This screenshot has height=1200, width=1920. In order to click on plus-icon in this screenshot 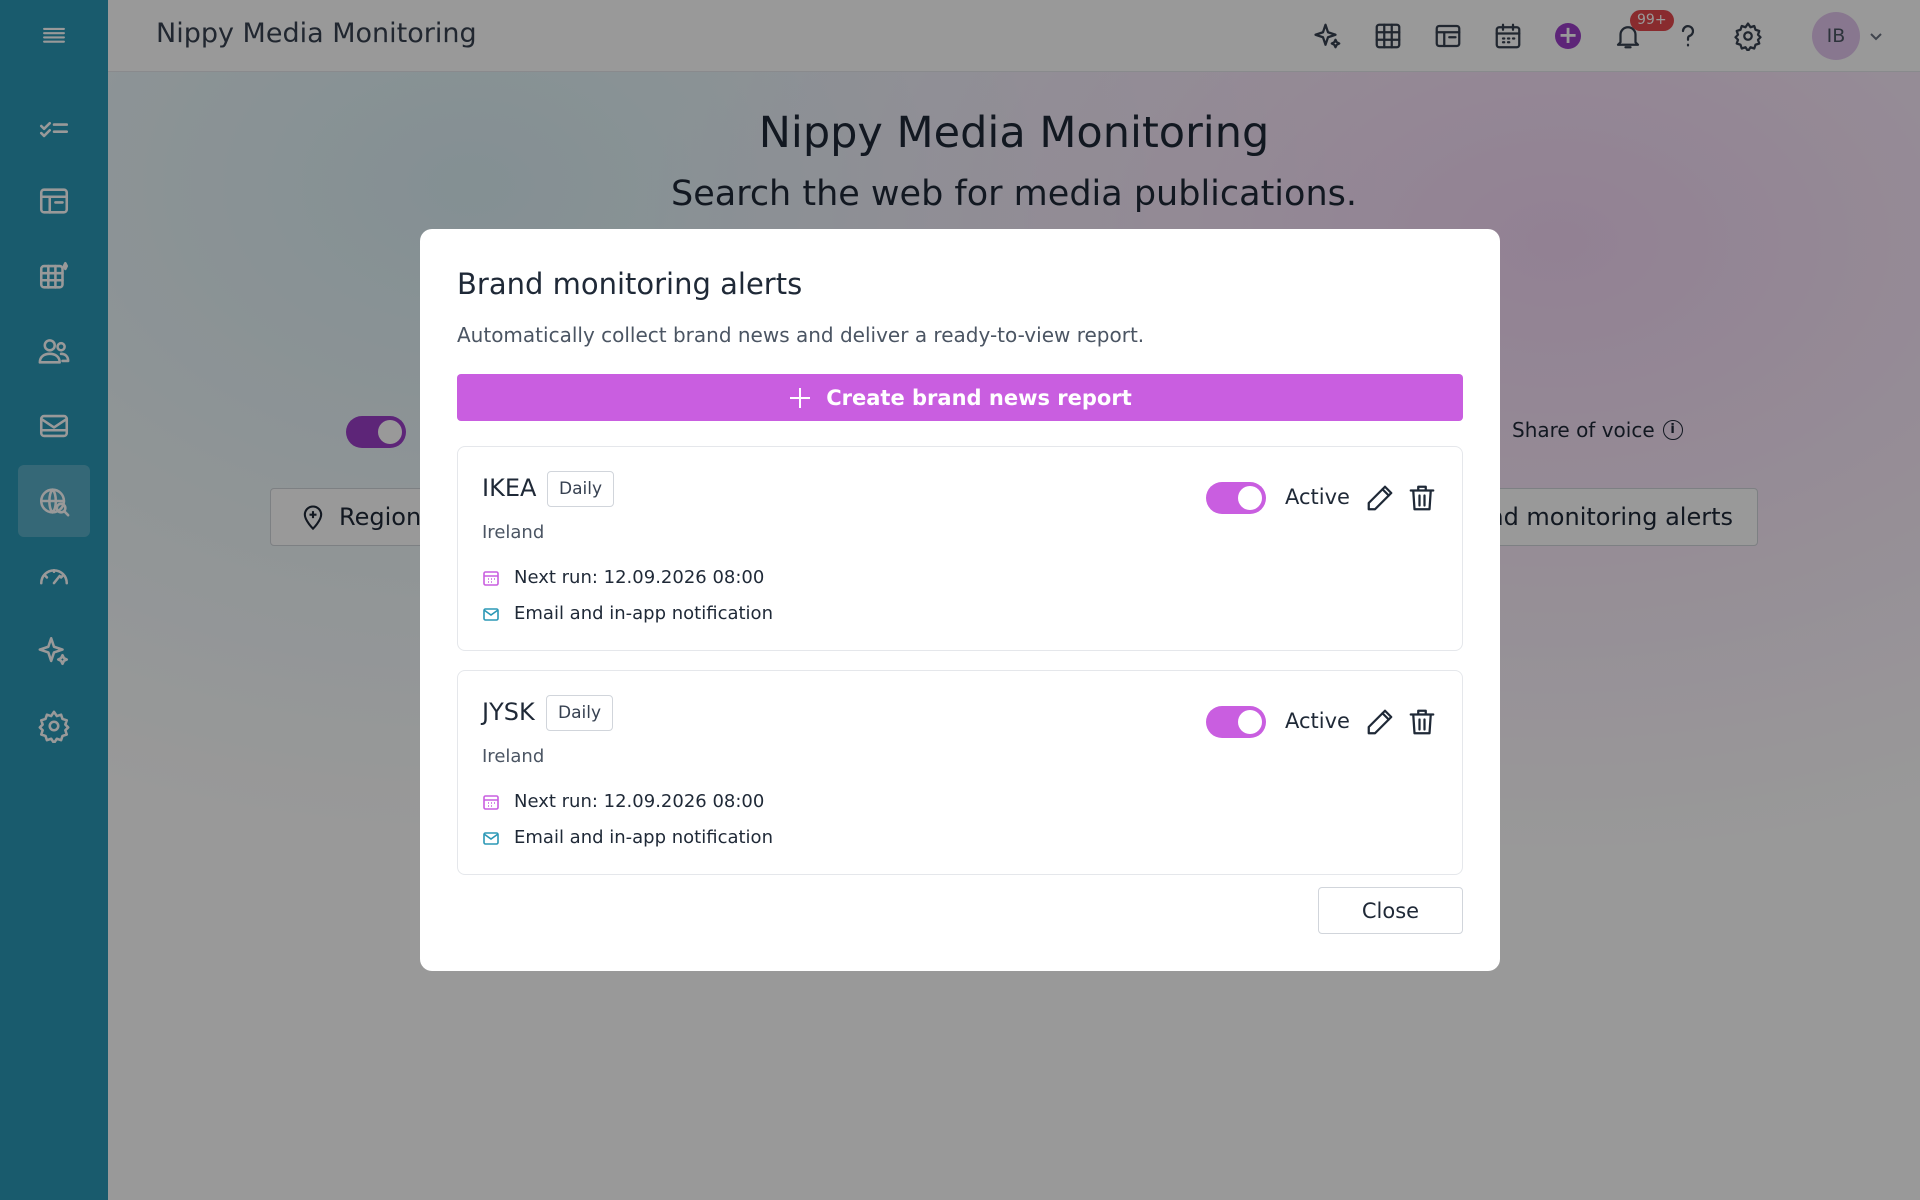, I will do `click(800, 398)`.